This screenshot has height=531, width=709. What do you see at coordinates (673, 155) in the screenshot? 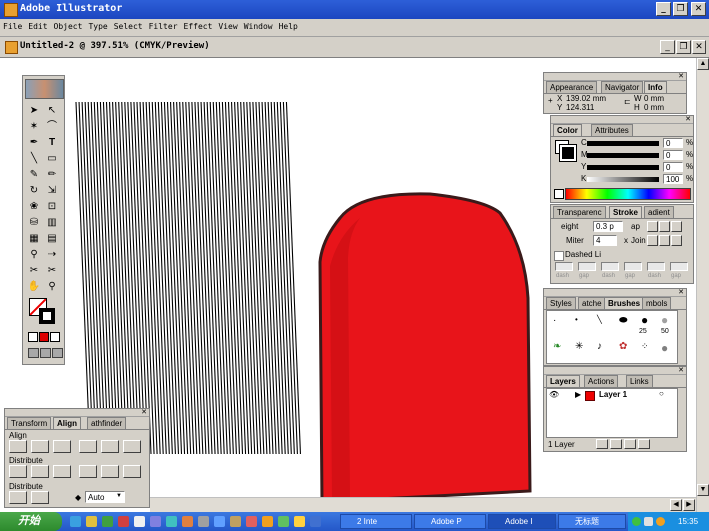
I see `channel-m-field: 0` at bounding box center [673, 155].